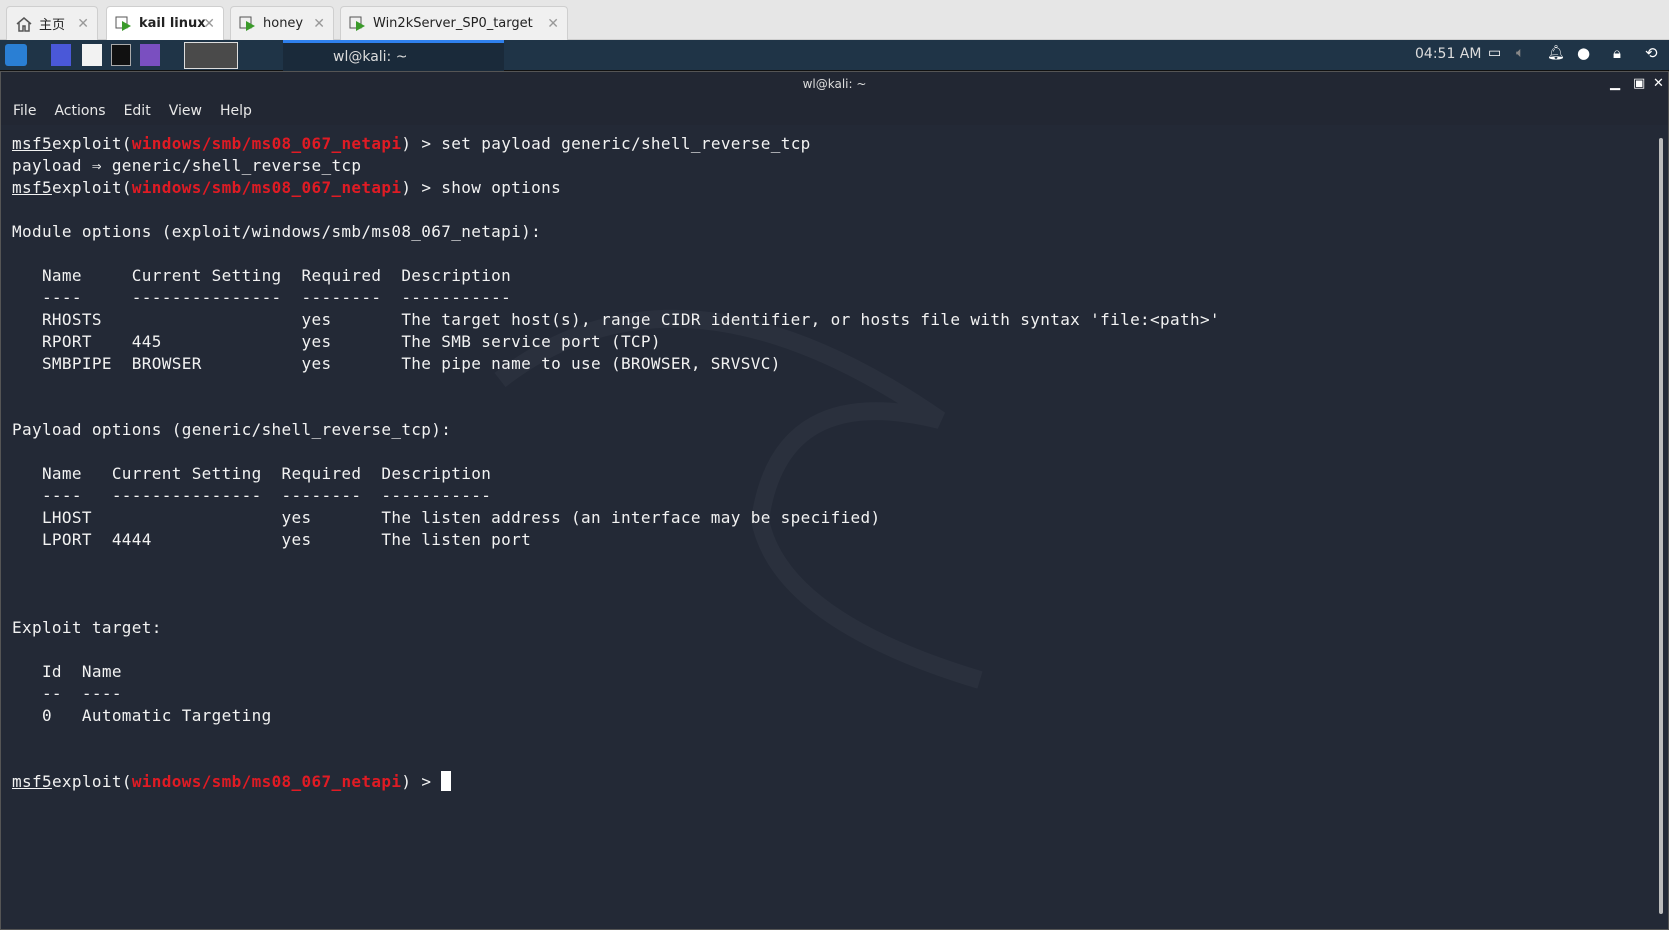 The image size is (1669, 930). I want to click on scrollbar, so click(1661, 526).